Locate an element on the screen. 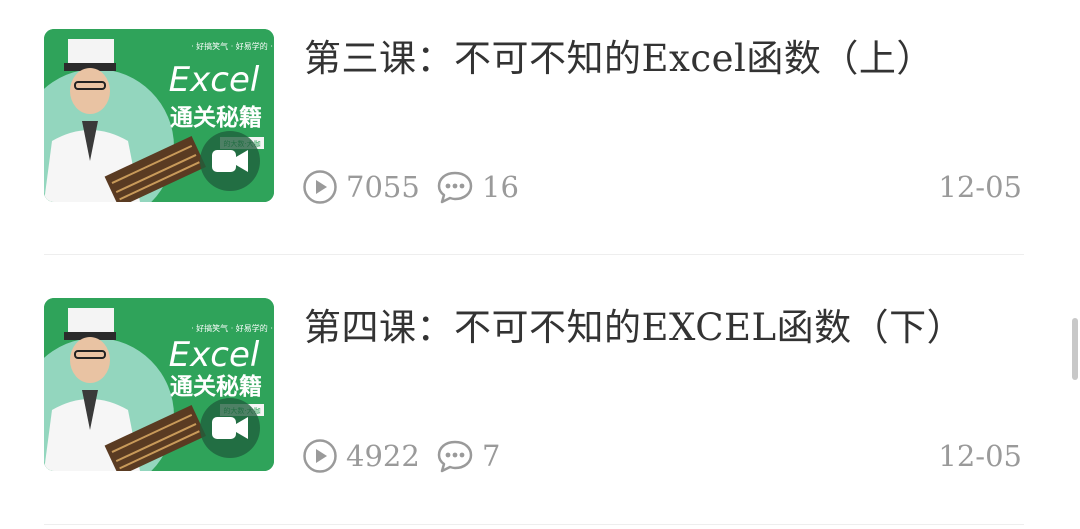 The width and height of the screenshot is (1080, 529). view-count: 4922 is located at coordinates (361, 456).